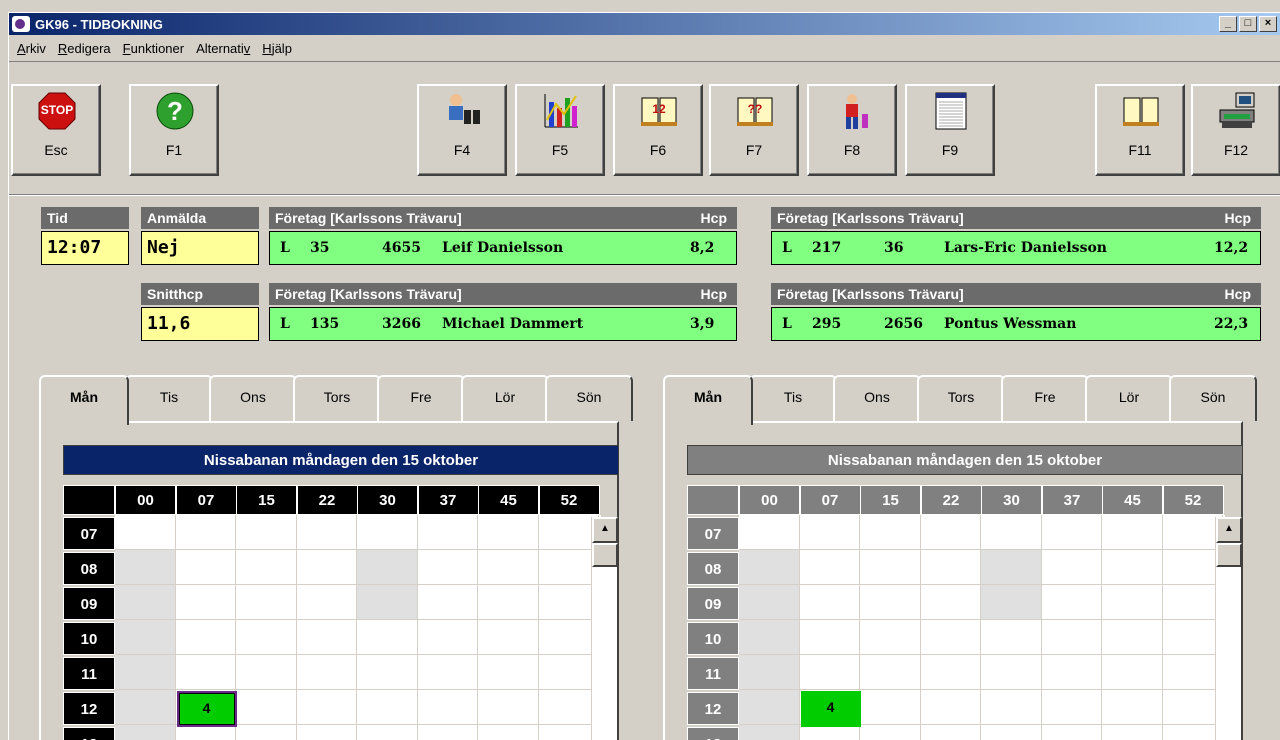  What do you see at coordinates (852, 130) in the screenshot?
I see `f8-button: F8` at bounding box center [852, 130].